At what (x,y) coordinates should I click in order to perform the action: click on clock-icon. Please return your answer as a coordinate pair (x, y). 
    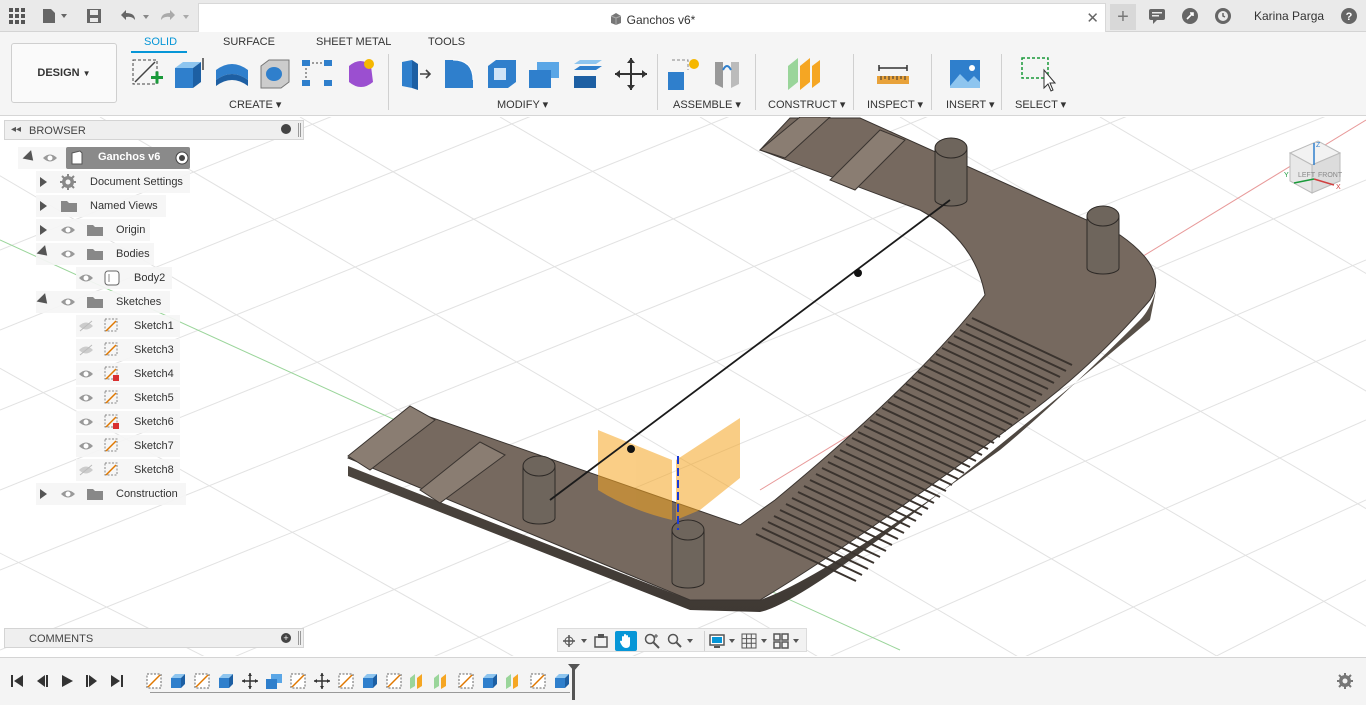
    Looking at the image, I should click on (1223, 16).